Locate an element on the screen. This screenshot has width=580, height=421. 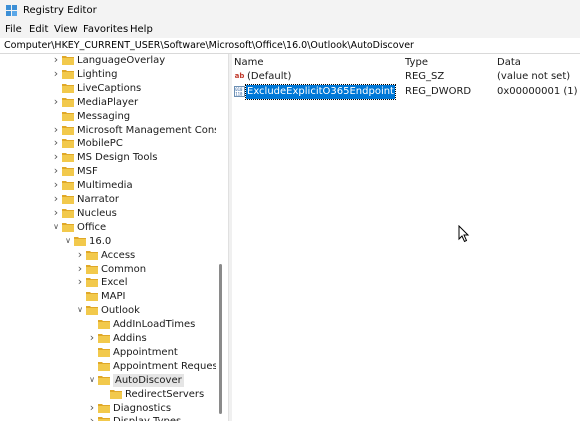
binary-value-icon: 010 110 is located at coordinates (239, 91).